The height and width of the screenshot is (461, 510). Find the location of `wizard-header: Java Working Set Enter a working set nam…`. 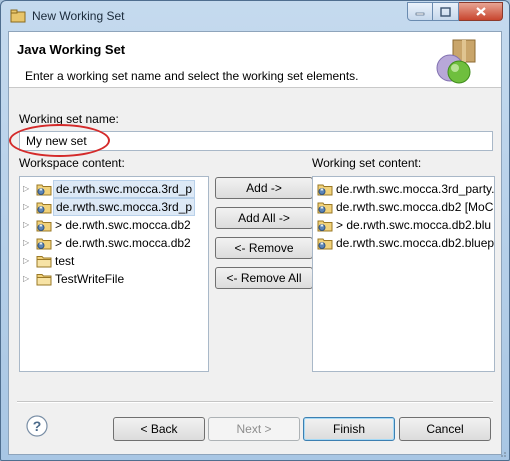

wizard-header: Java Working Set Enter a working set nam… is located at coordinates (255, 60).